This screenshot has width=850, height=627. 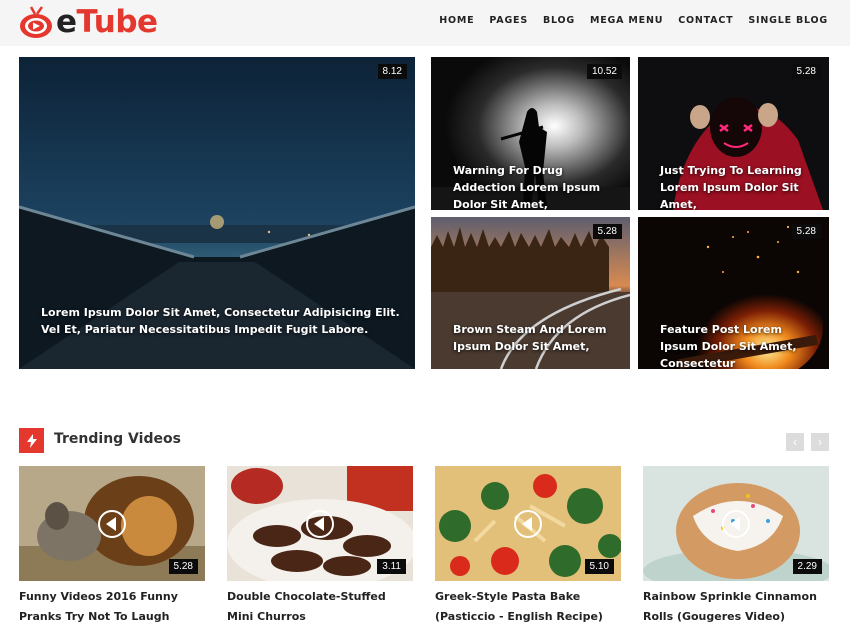 I want to click on video-thumbnail: 3.11, so click(x=320, y=523).